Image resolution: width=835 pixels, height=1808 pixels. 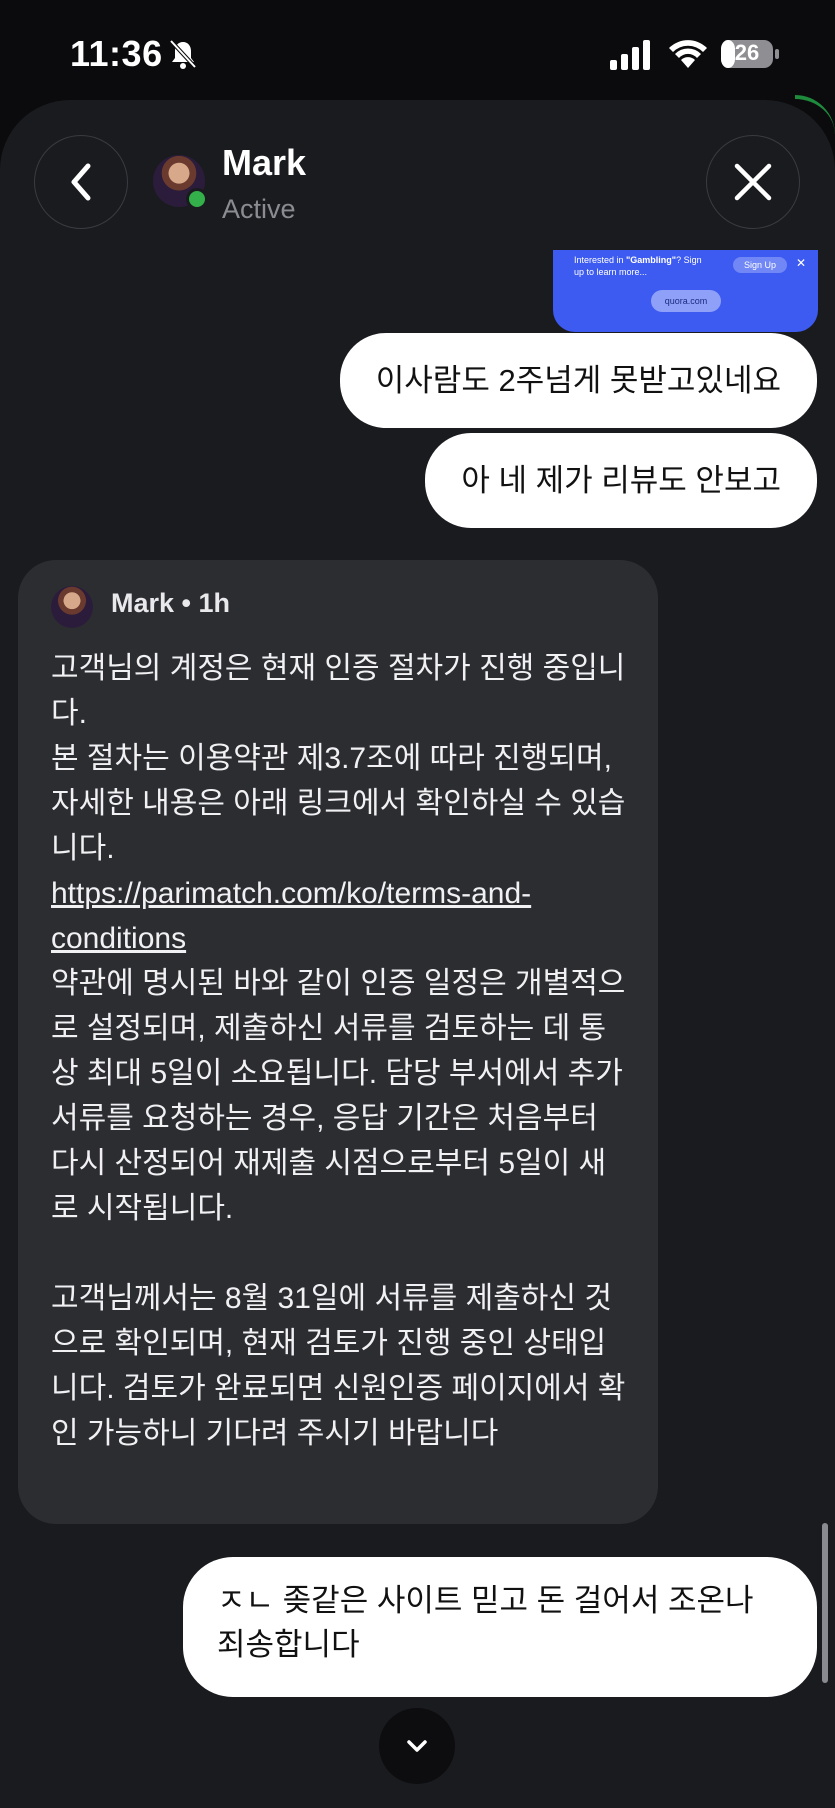 What do you see at coordinates (578, 380) in the screenshot?
I see `outgoing-message: 이사람도 2주넘게 못받고있네요` at bounding box center [578, 380].